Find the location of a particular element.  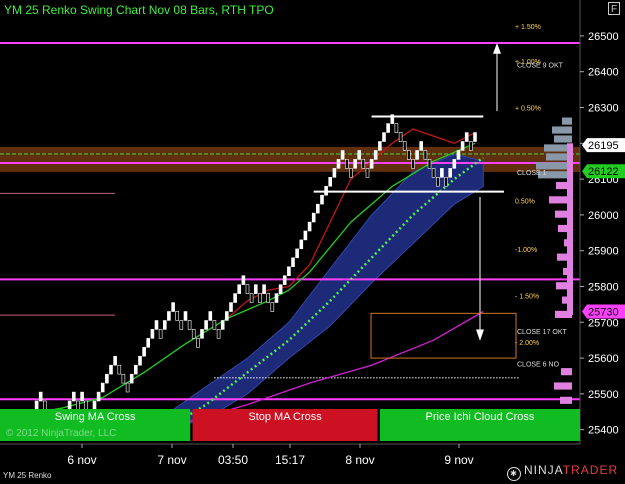

f-button: F is located at coordinates (614, 8).